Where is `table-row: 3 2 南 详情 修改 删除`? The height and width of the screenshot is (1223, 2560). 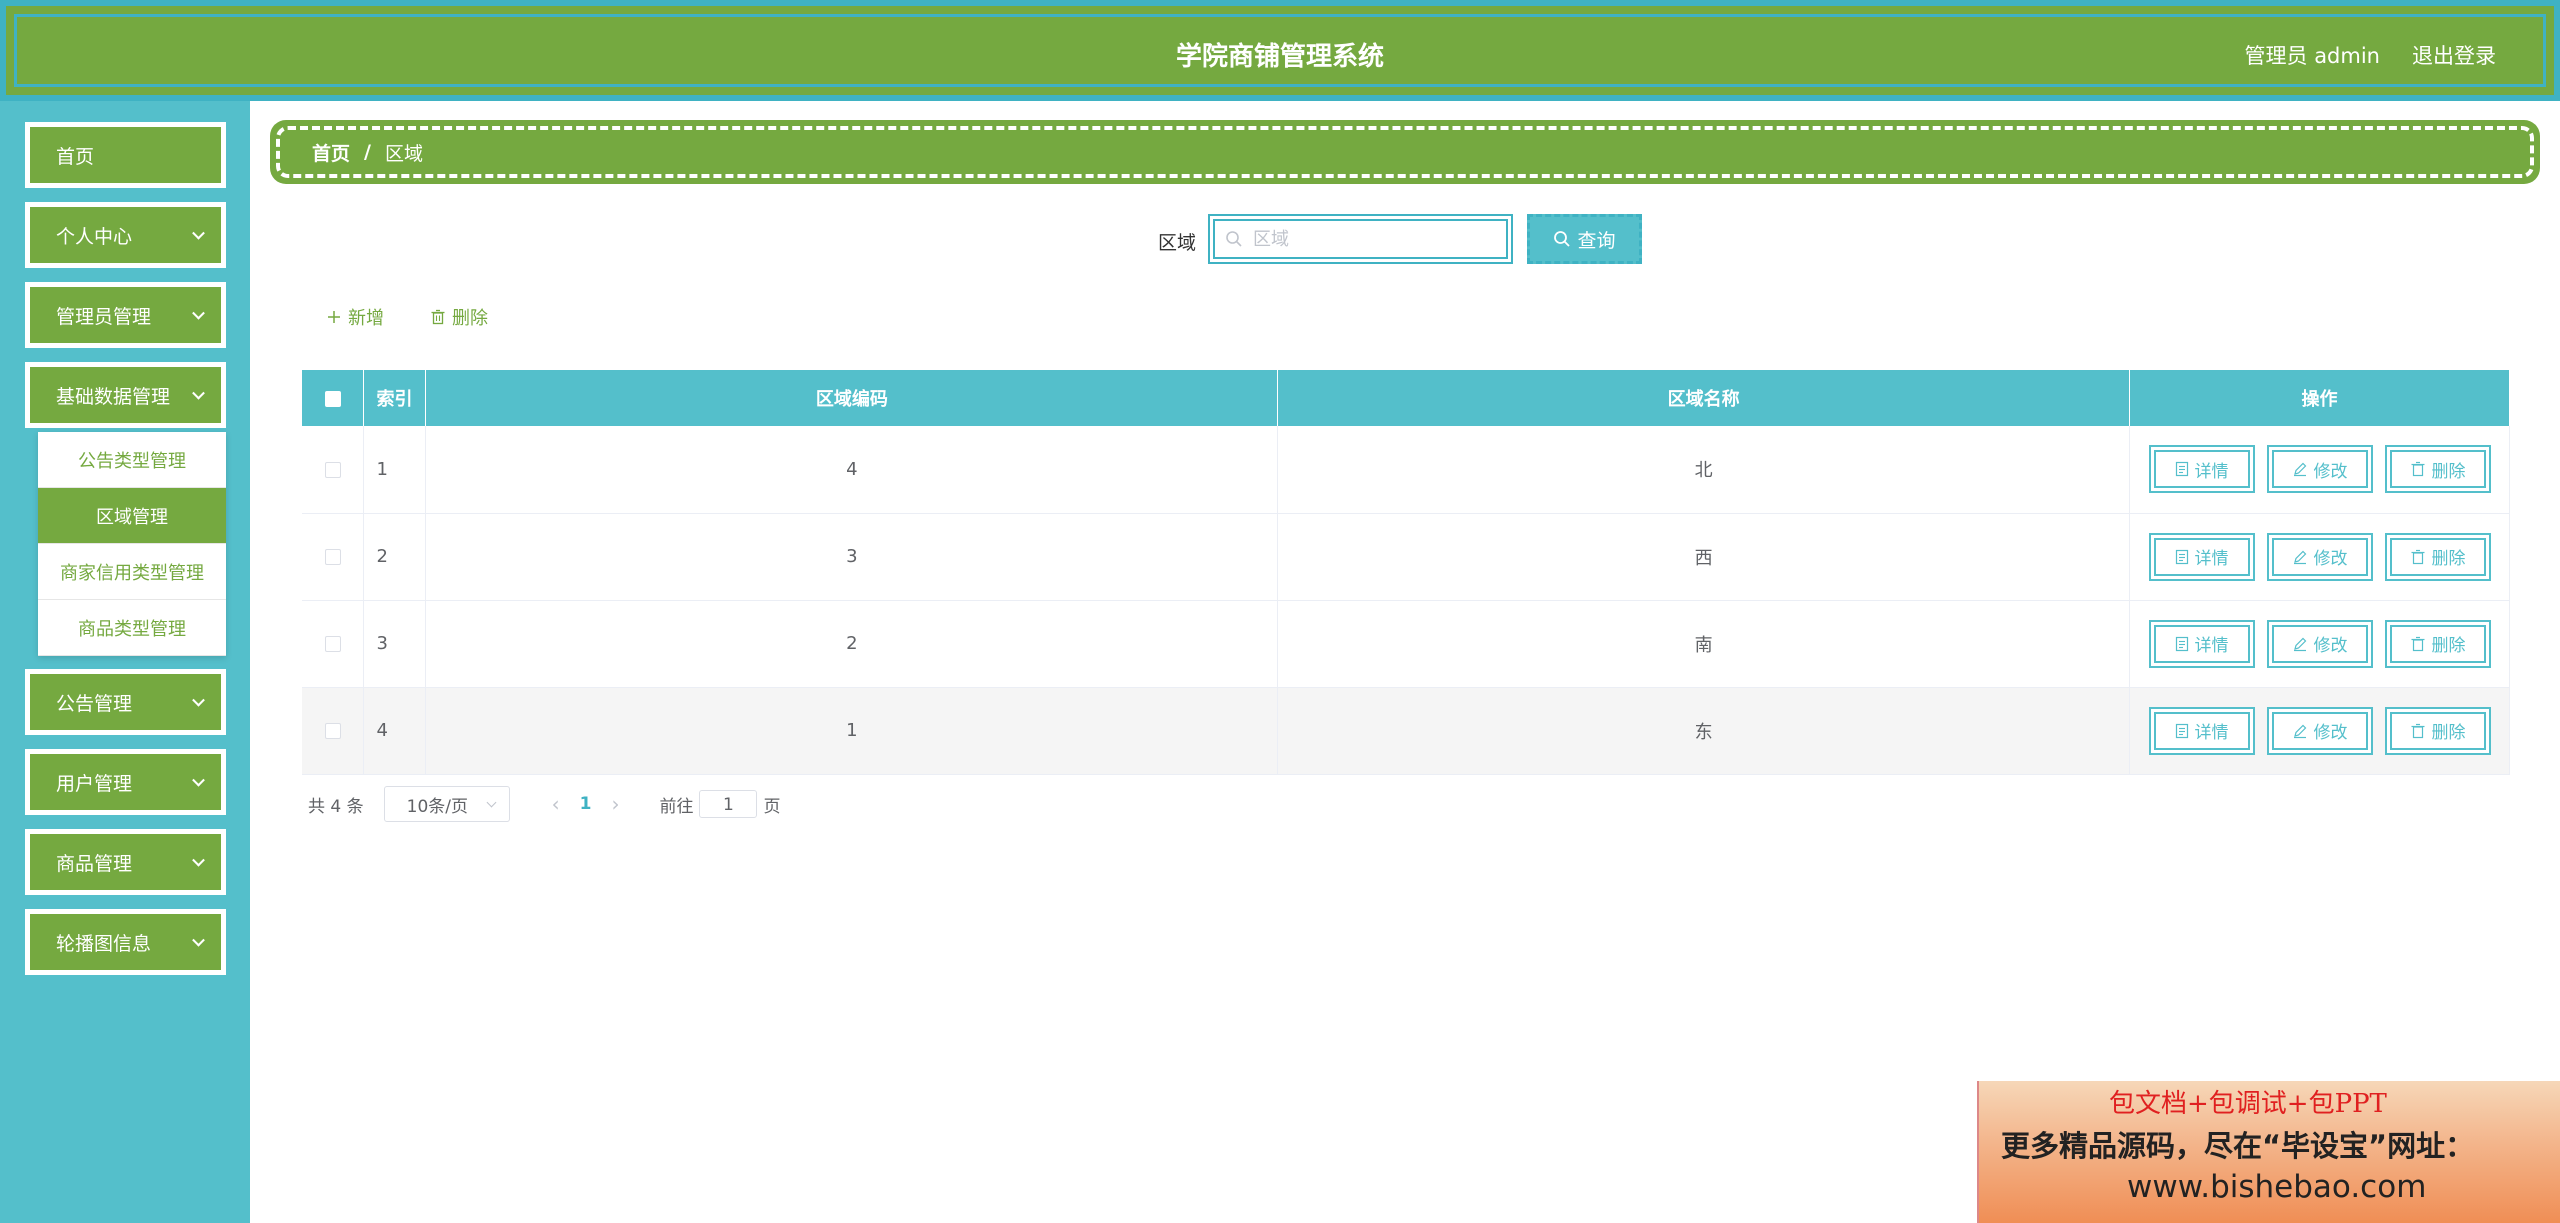
table-row: 3 2 南 详情 修改 删除 is located at coordinates (1406, 644).